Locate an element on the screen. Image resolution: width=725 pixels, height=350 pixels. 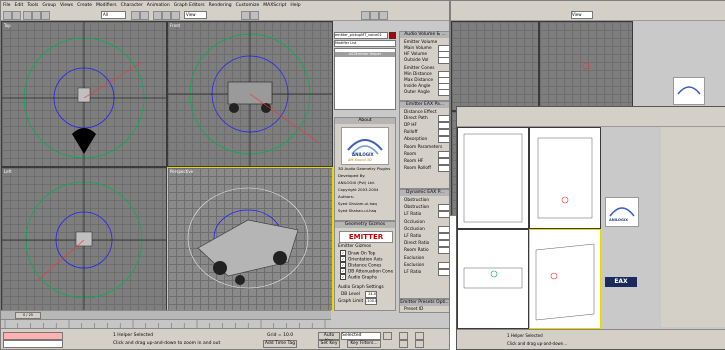
redo-button is located at coordinates (16, 15).